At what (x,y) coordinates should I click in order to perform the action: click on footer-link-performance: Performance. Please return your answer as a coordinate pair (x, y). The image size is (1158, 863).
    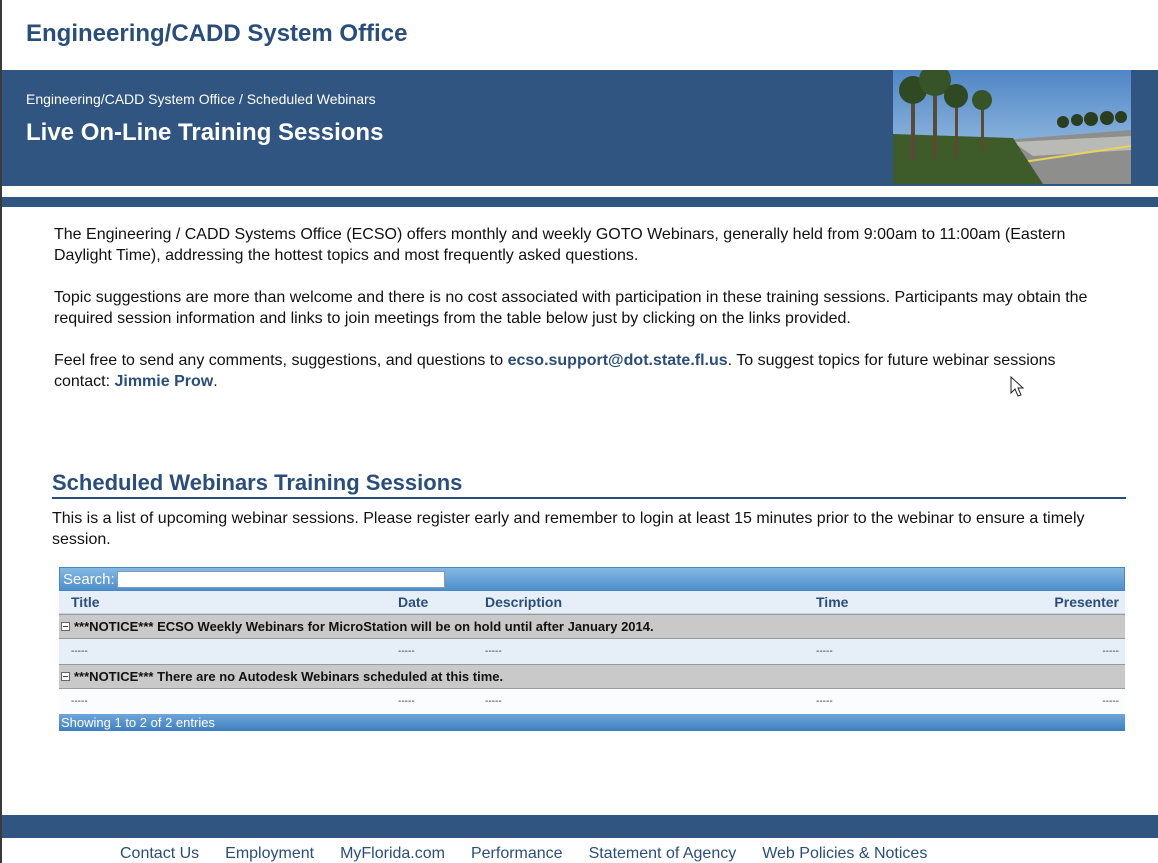
    Looking at the image, I should click on (517, 854).